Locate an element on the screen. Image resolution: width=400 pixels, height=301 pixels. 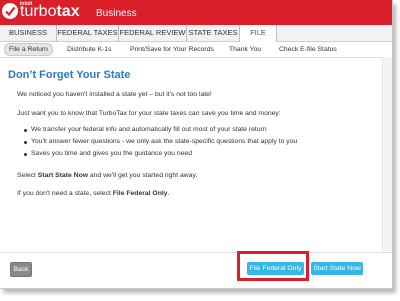
tab-file: FILE is located at coordinates (258, 33).